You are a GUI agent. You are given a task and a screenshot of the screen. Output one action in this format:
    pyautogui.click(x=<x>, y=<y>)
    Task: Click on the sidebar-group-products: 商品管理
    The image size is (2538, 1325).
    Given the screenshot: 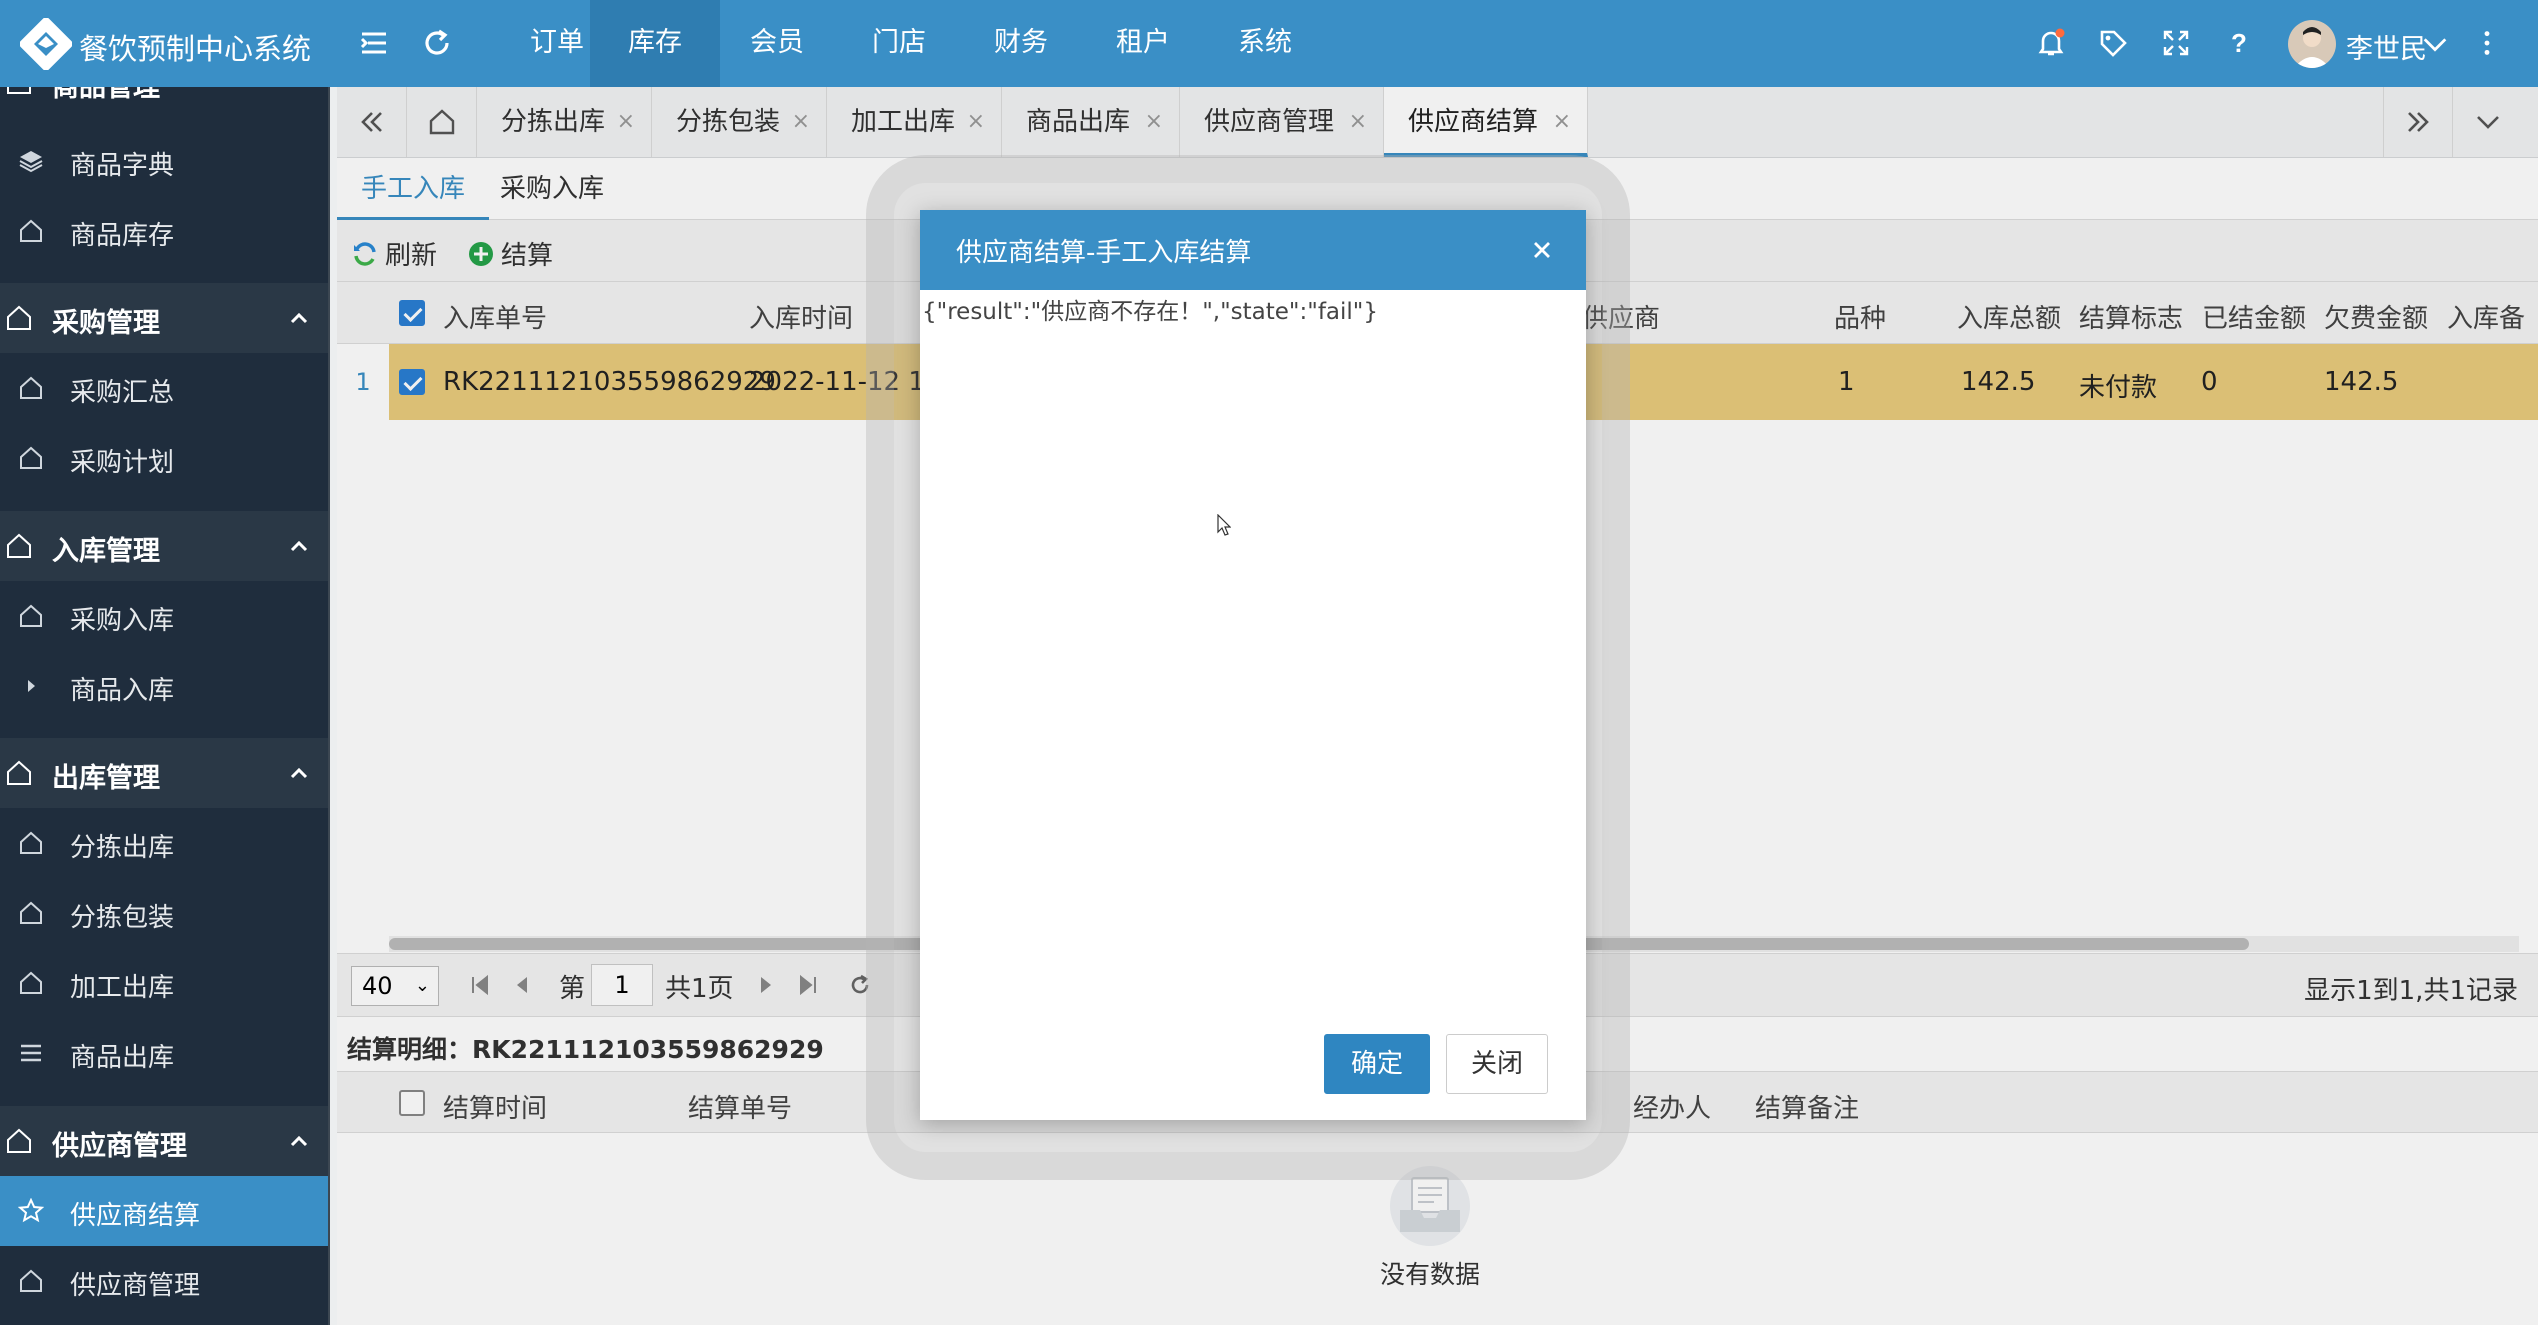 What is the action you would take?
    pyautogui.click(x=165, y=102)
    